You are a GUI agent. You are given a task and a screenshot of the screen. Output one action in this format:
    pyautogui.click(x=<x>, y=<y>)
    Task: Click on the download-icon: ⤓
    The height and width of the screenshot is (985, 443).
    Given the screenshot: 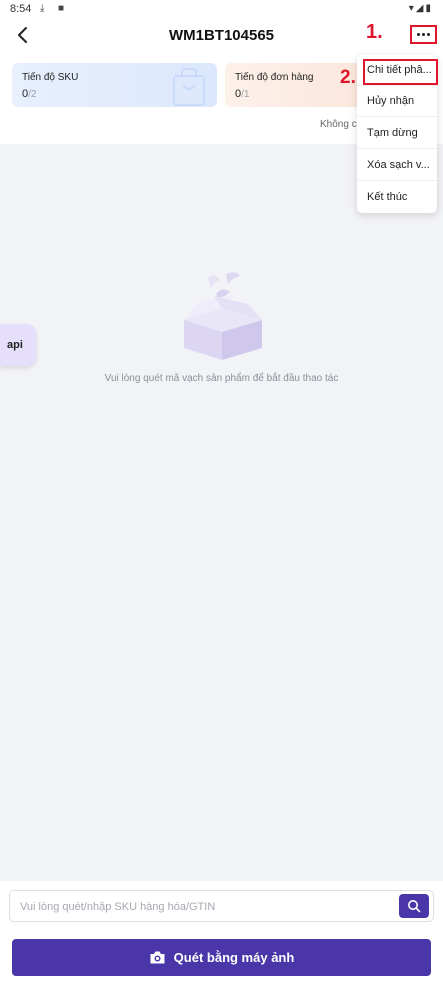 What is the action you would take?
    pyautogui.click(x=42, y=8)
    